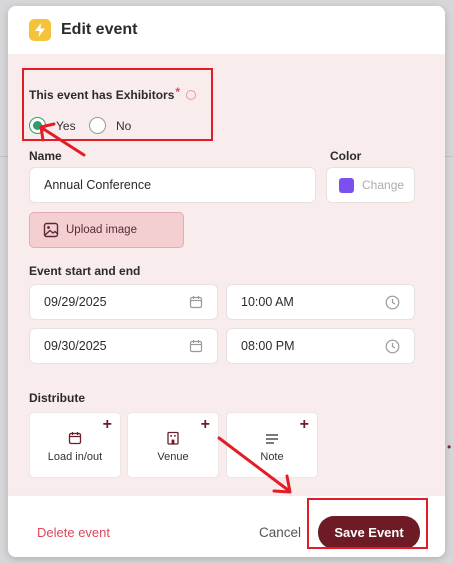 Image resolution: width=453 pixels, height=563 pixels. Describe the element at coordinates (75, 346) in the screenshot. I see `end-date-value: 09/30/2025` at that location.